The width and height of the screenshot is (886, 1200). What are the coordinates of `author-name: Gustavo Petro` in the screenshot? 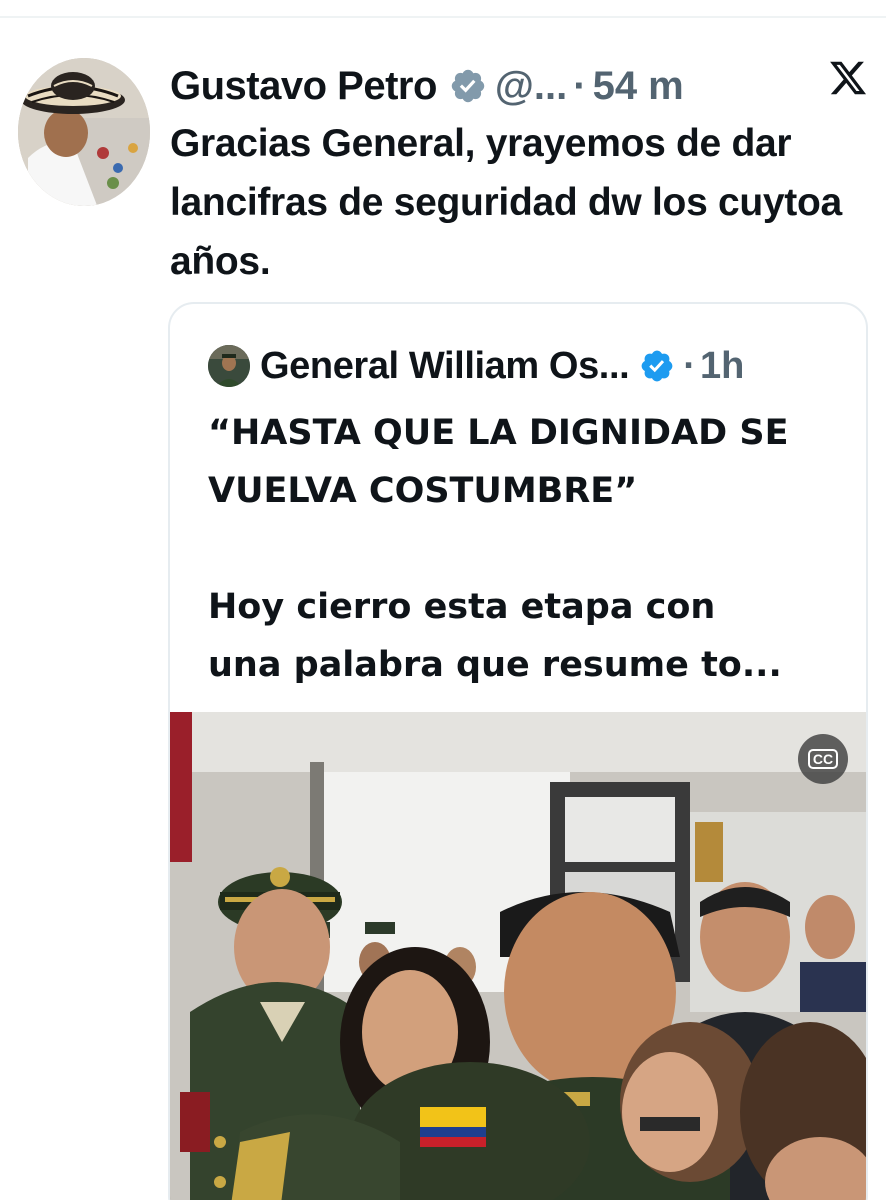 It's located at (303, 86).